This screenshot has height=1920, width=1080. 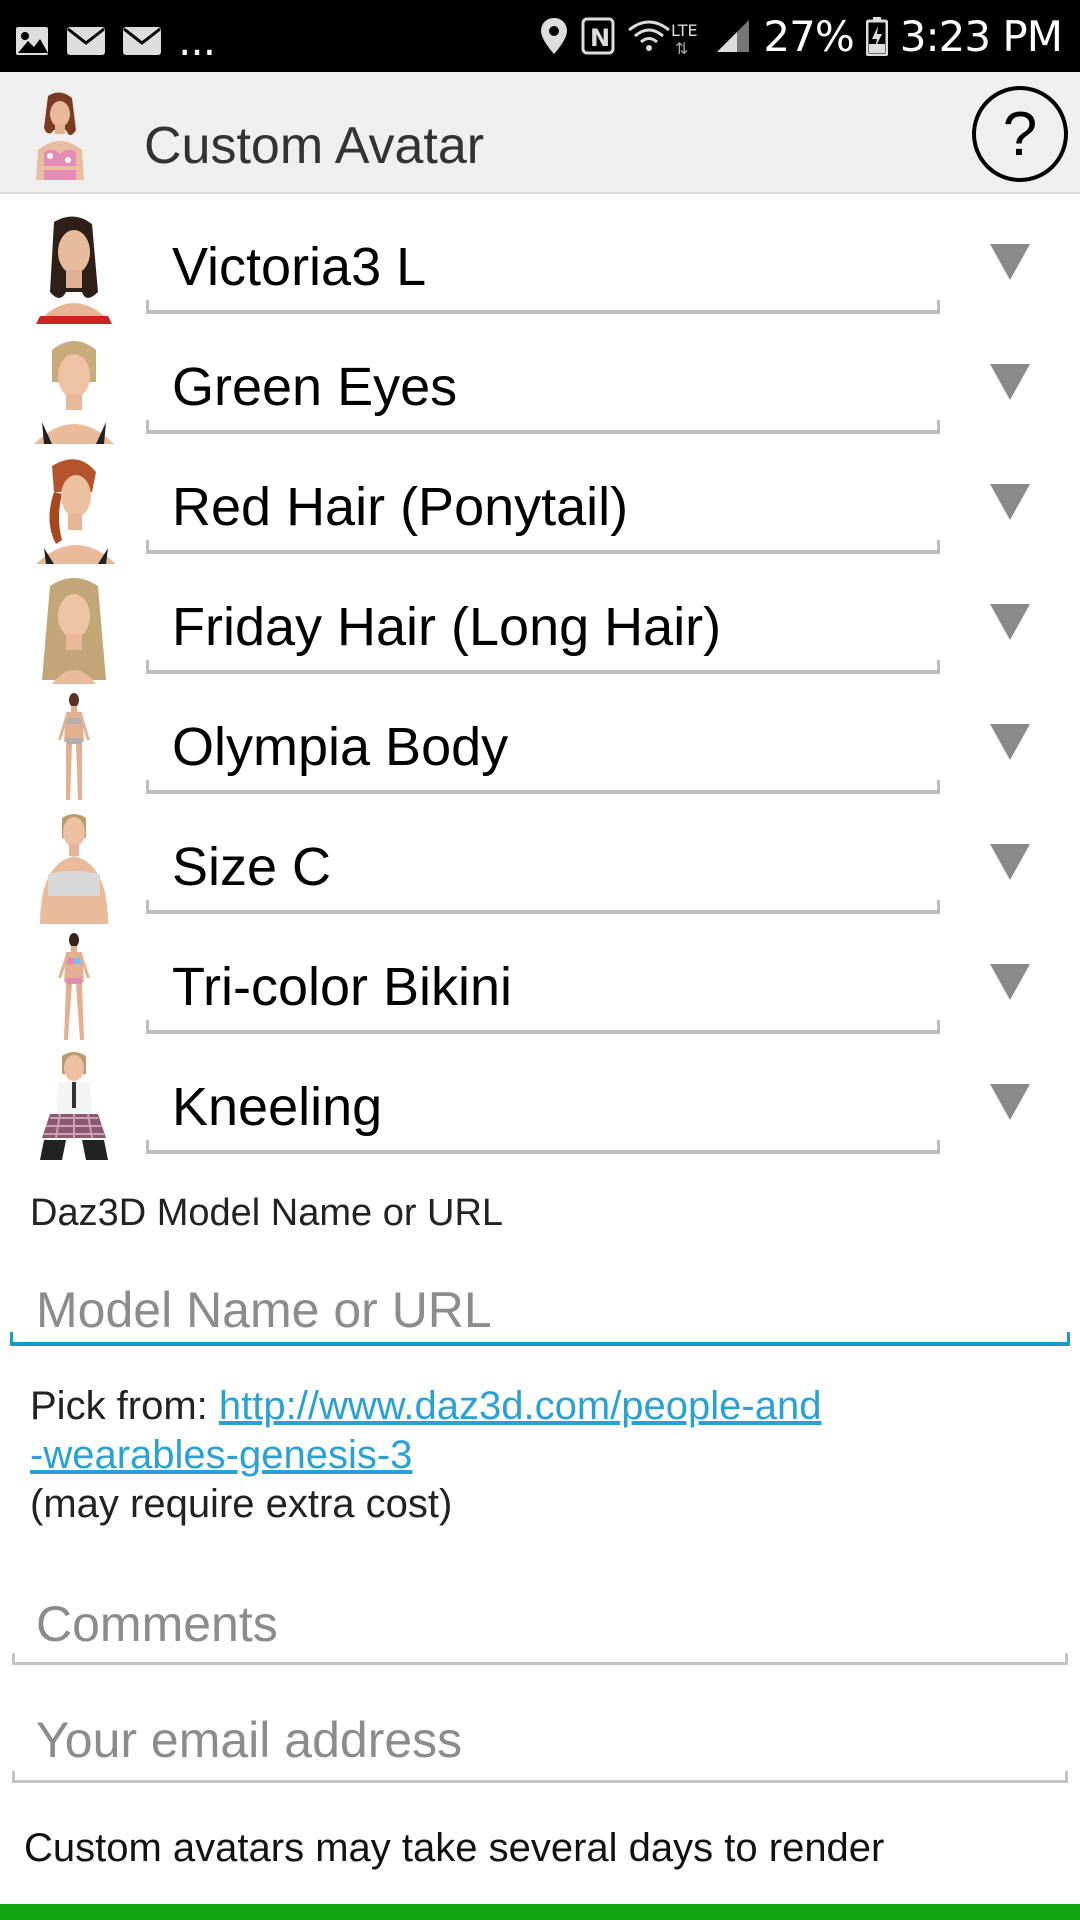 What do you see at coordinates (76, 511) in the screenshot?
I see `female-head-red-ponytail-thumbnail` at bounding box center [76, 511].